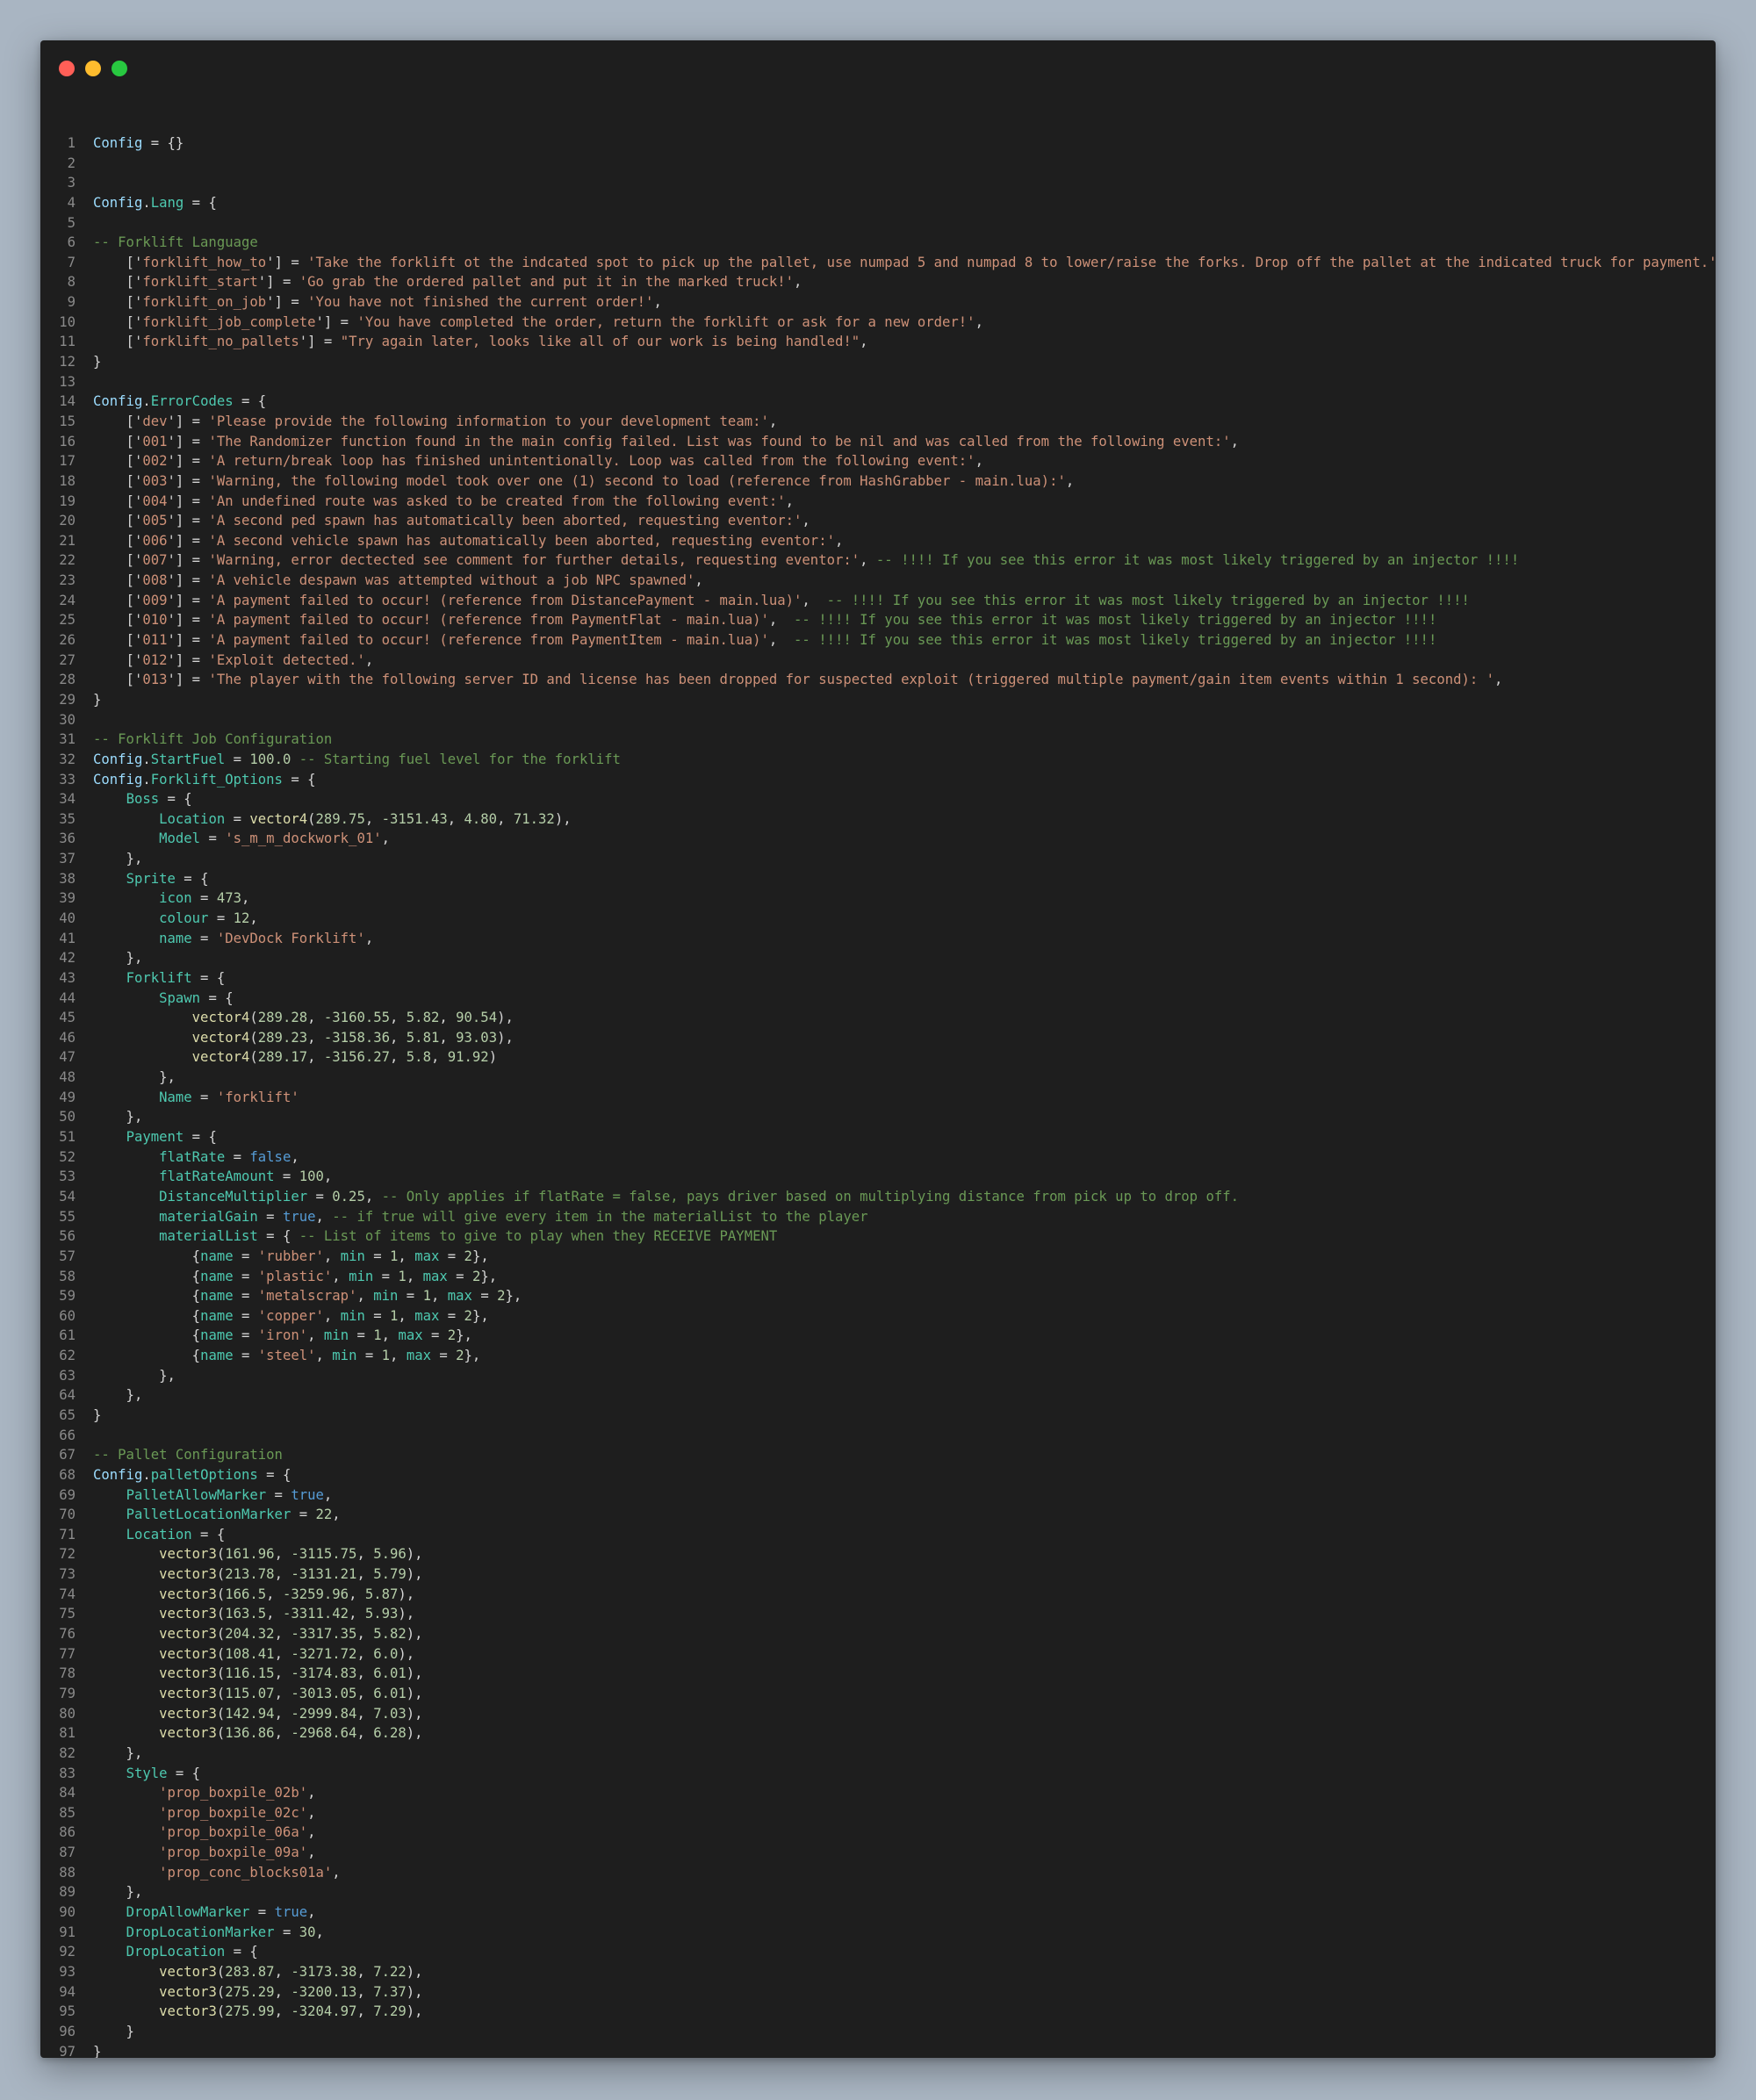 Image resolution: width=1756 pixels, height=2100 pixels. What do you see at coordinates (878, 2032) in the screenshot?
I see `code-line: 96 }` at bounding box center [878, 2032].